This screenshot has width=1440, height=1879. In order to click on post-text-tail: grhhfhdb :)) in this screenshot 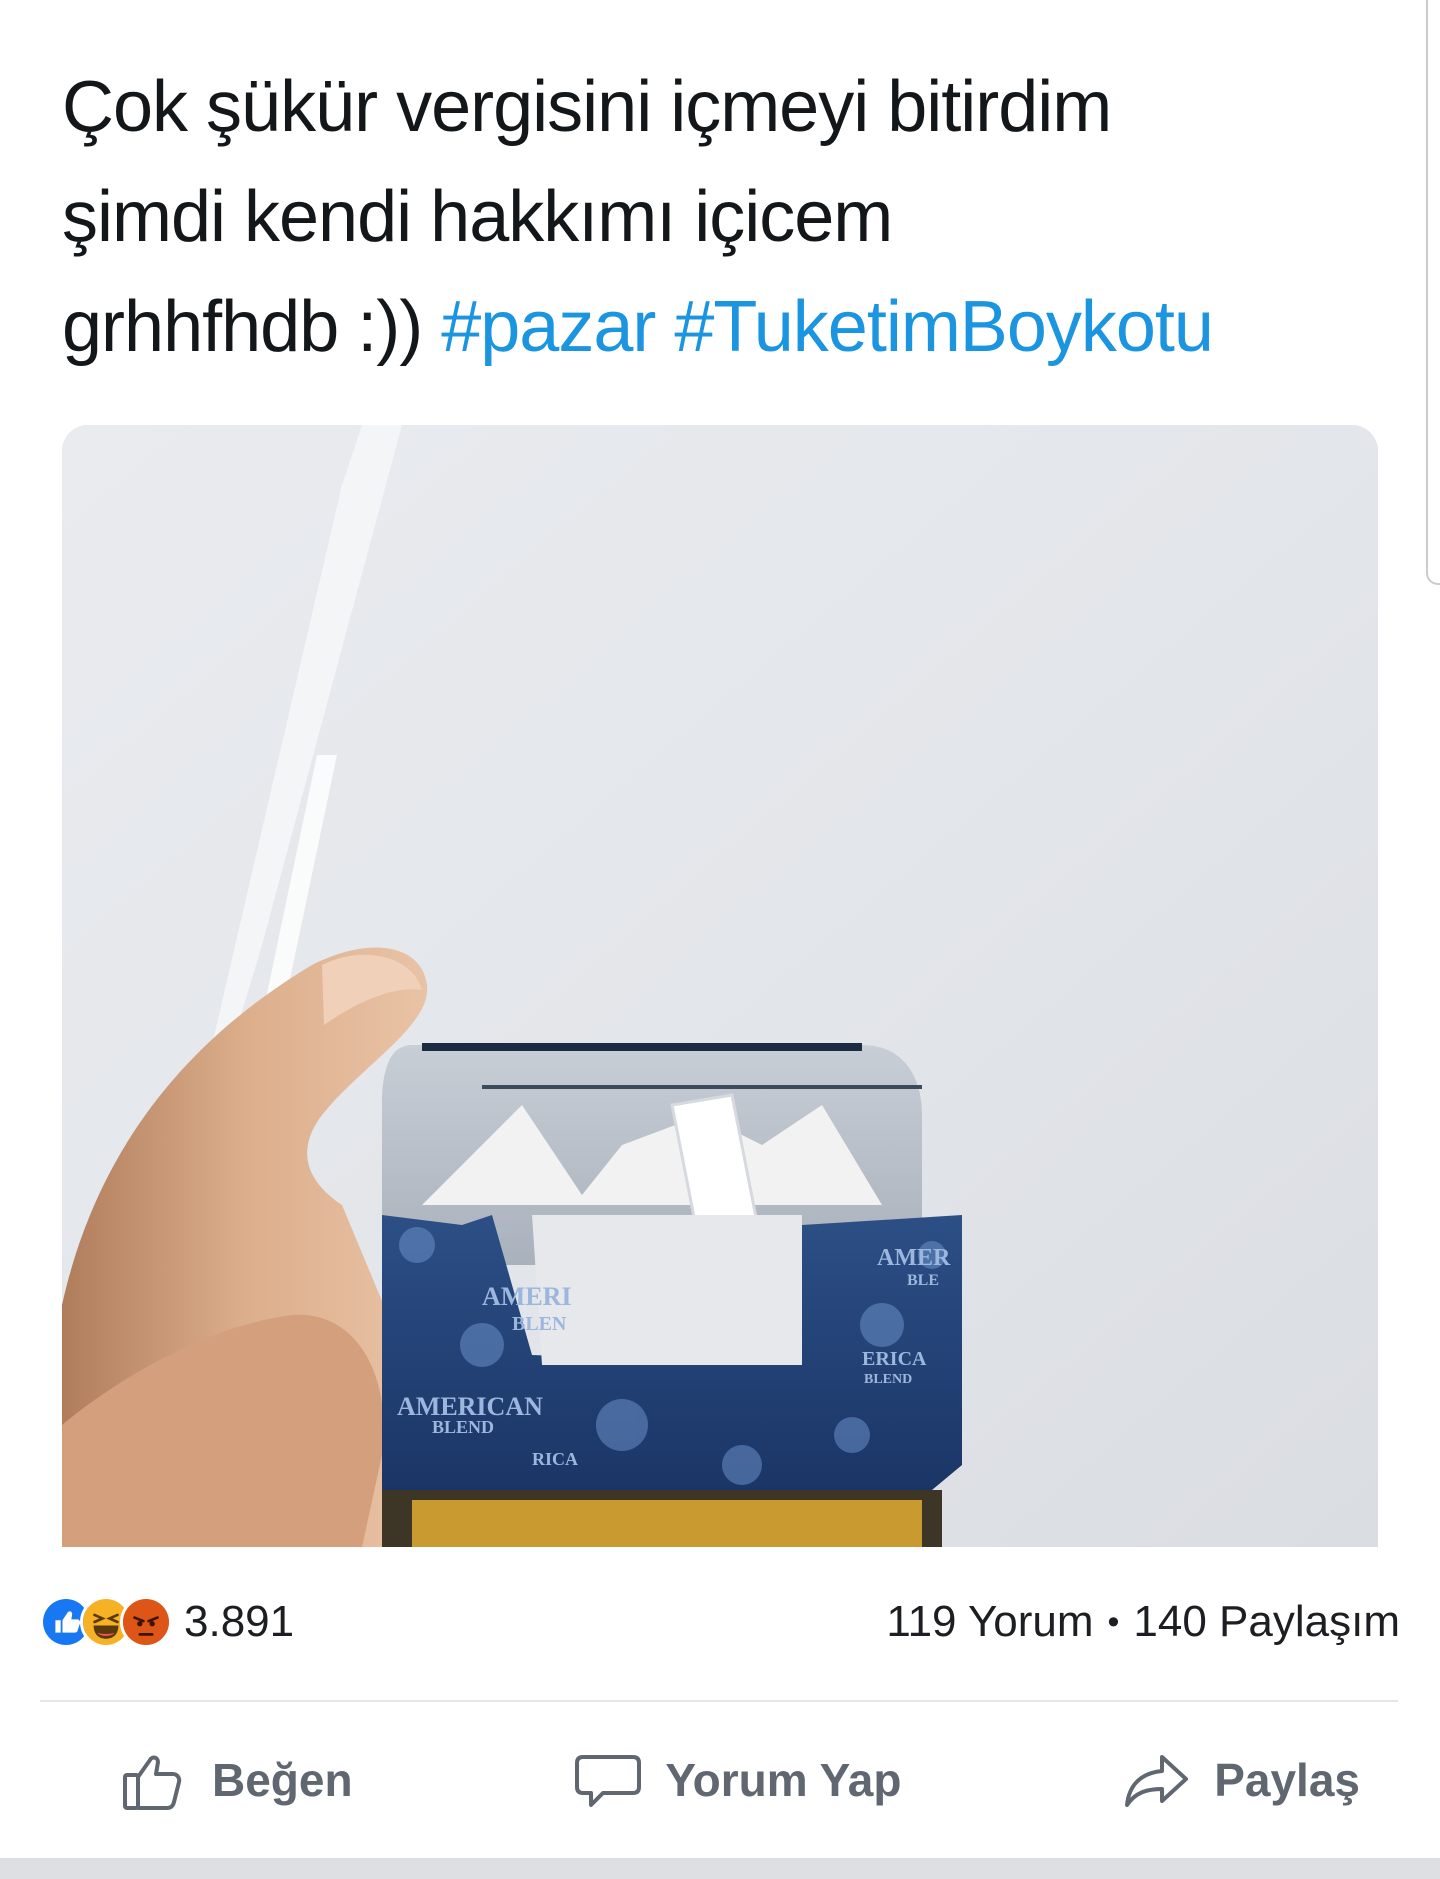, I will do `click(252, 327)`.